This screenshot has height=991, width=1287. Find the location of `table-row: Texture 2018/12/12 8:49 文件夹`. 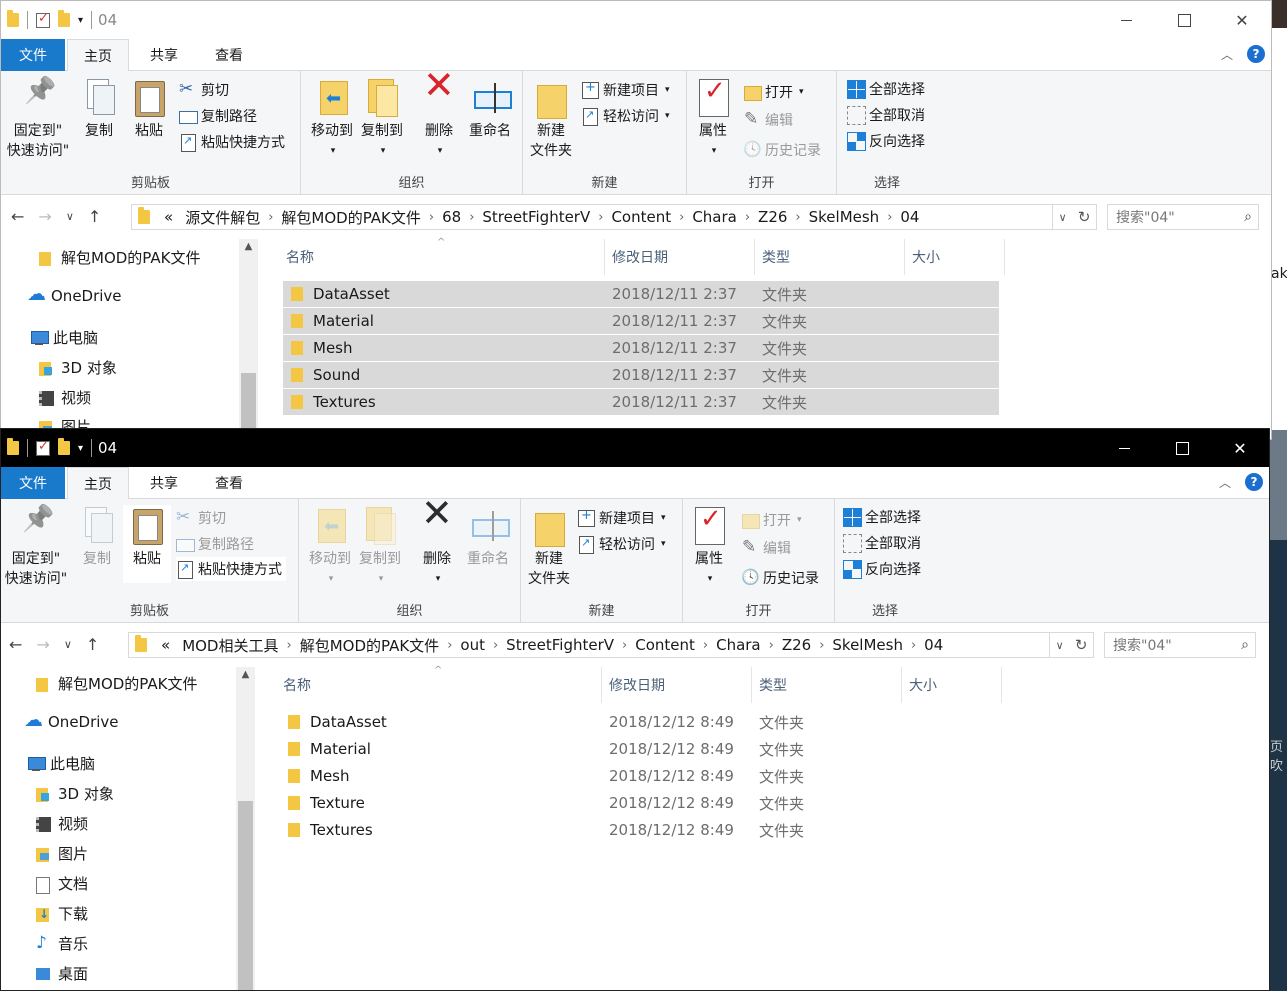

table-row: Texture 2018/12/12 8:49 文件夹 is located at coordinates (638, 803).